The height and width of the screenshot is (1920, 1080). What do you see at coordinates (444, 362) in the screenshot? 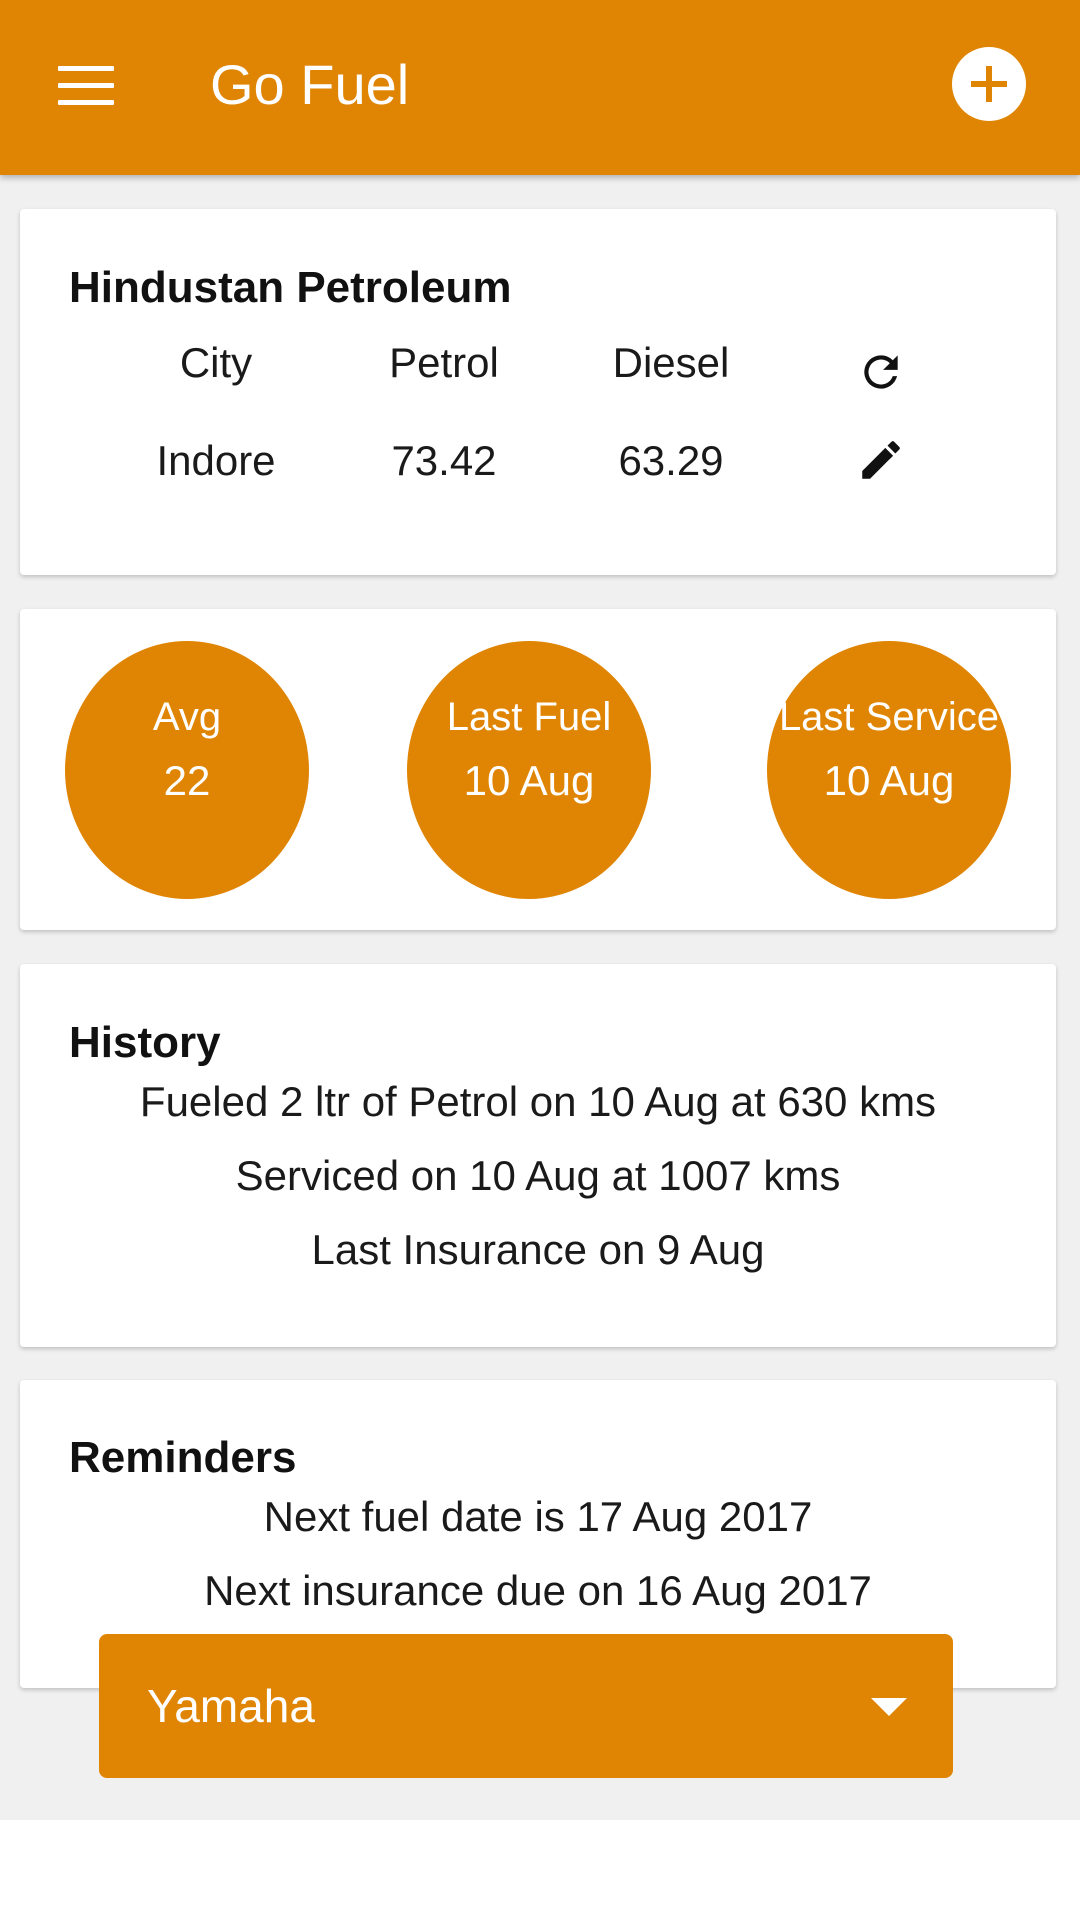
I see `petrol-header: Petrol` at bounding box center [444, 362].